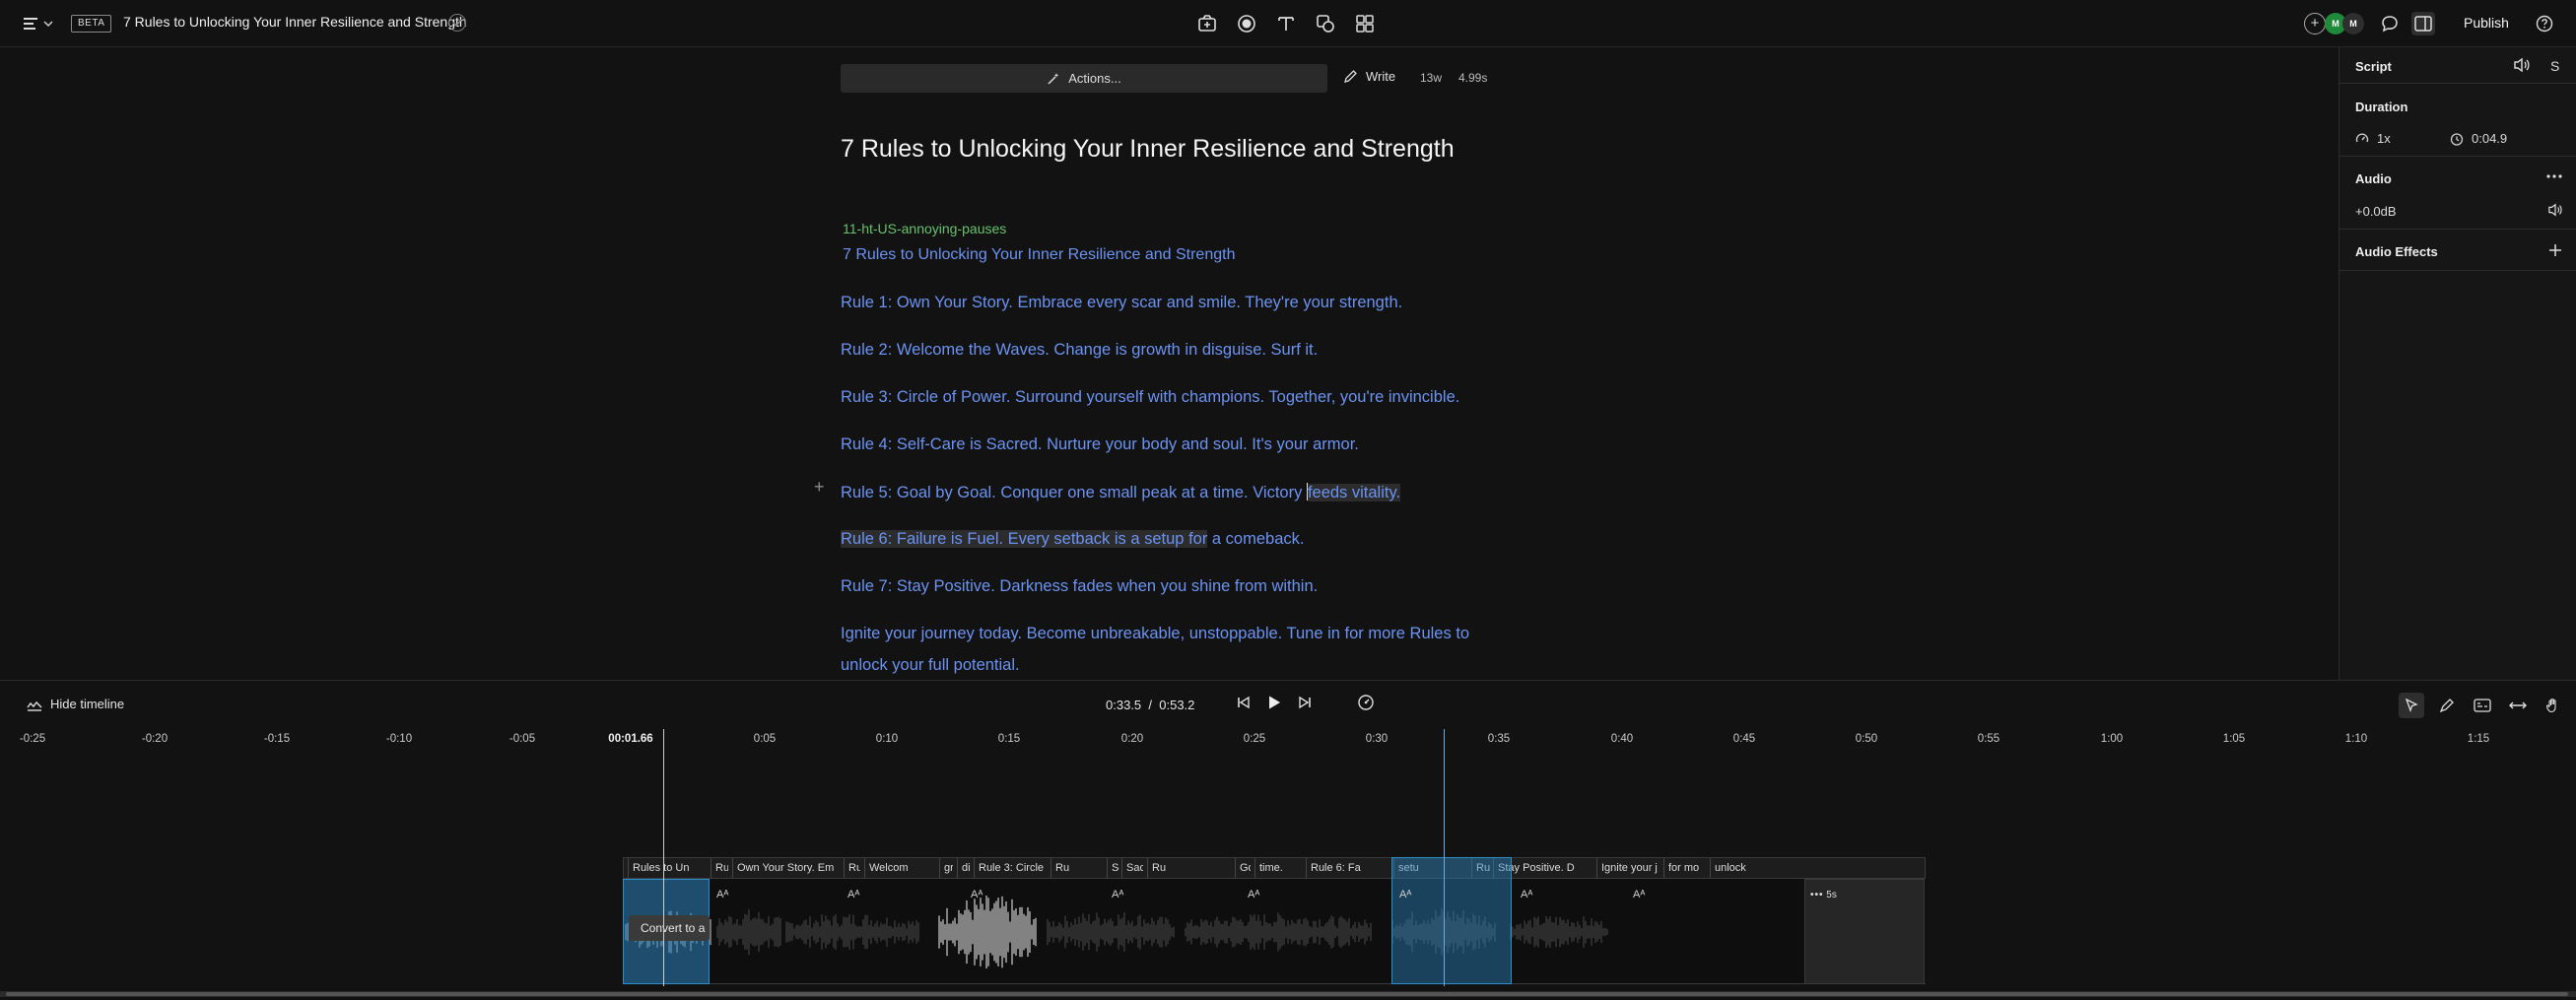 Image resolution: width=2576 pixels, height=1000 pixels. What do you see at coordinates (1823, 895) in the screenshot?
I see `gap-label: ••• 5s` at bounding box center [1823, 895].